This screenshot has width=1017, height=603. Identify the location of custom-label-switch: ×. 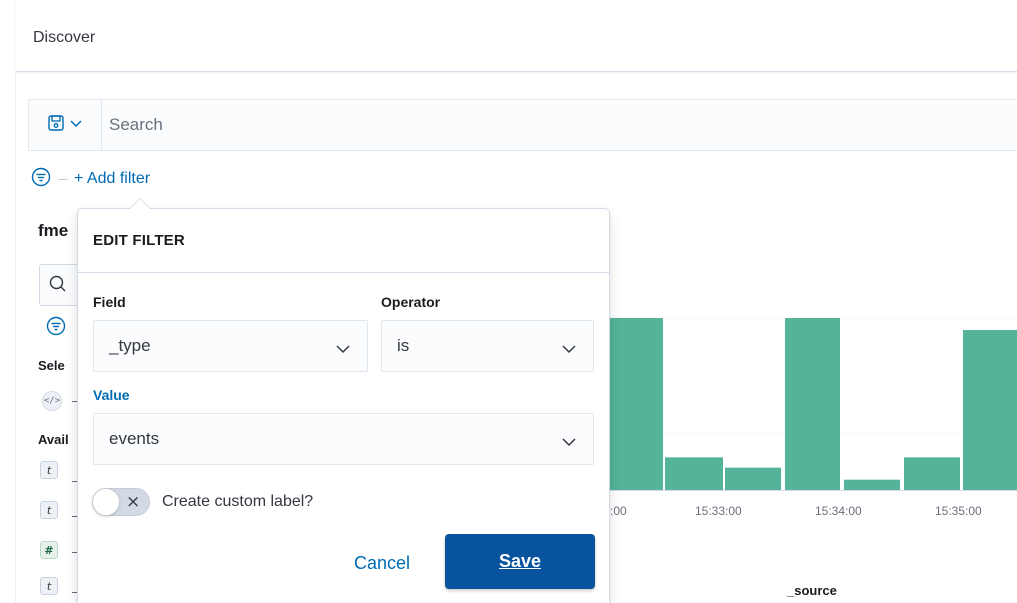
(121, 502).